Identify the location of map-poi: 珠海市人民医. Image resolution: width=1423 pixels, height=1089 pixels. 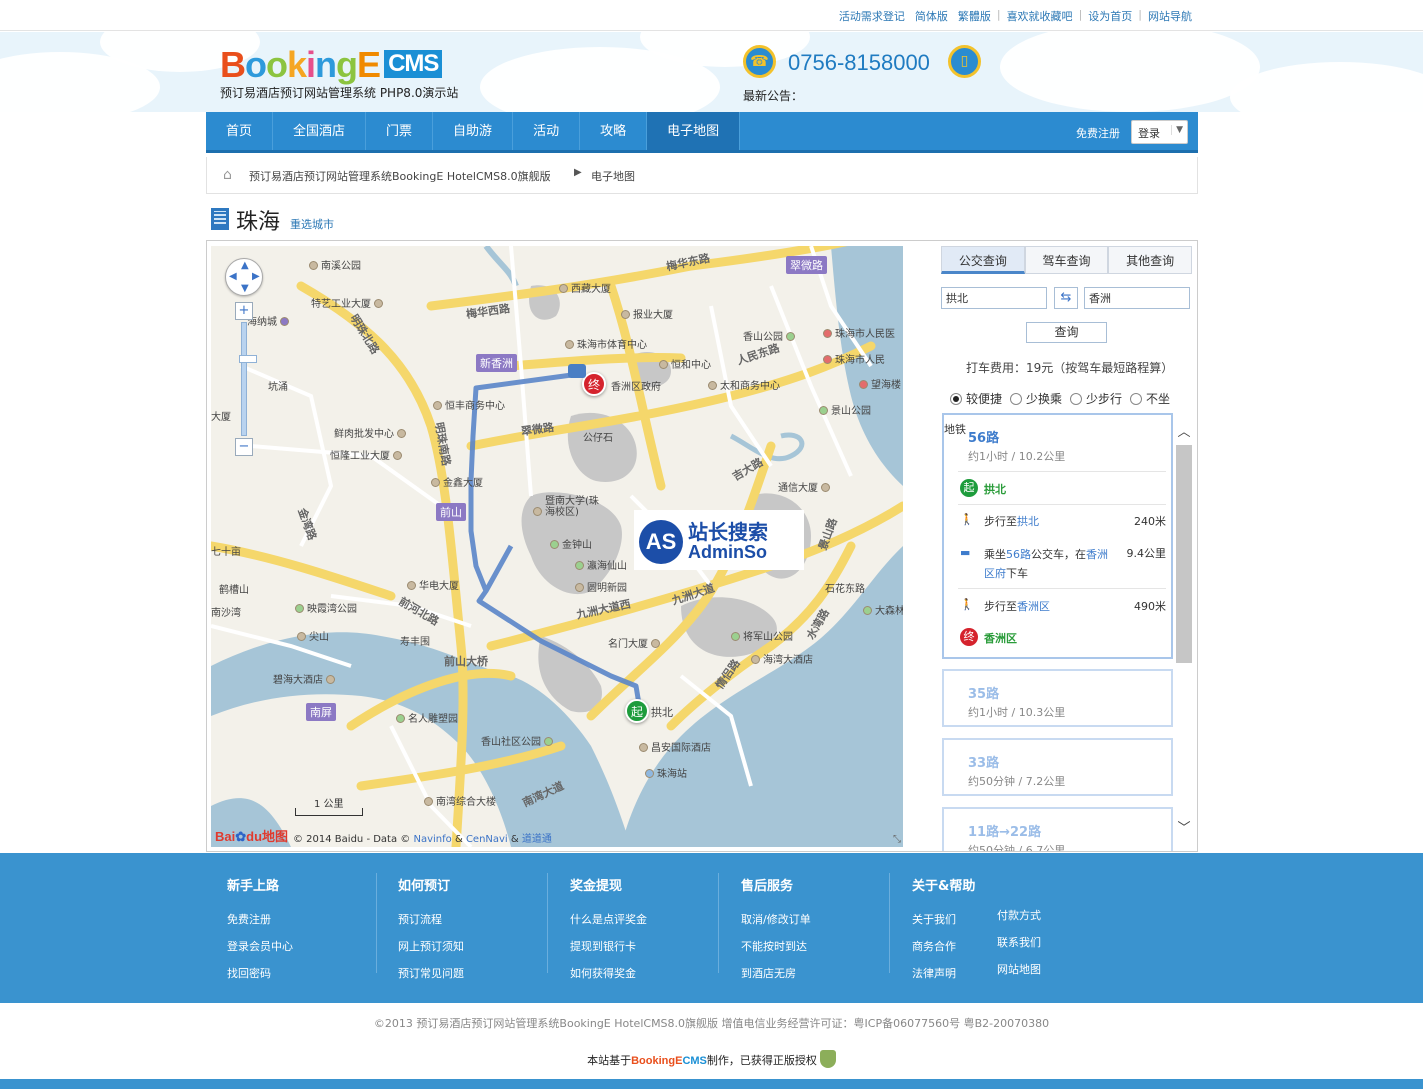
(859, 332).